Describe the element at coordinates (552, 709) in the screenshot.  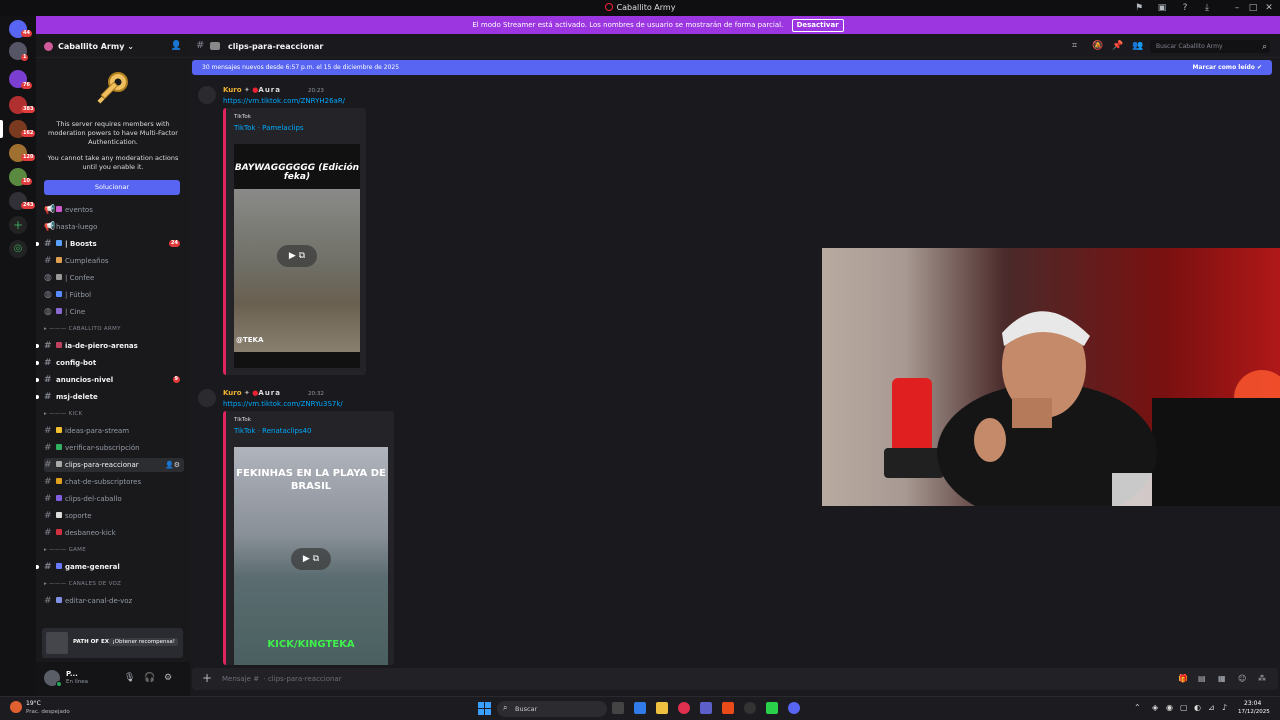
I see `taskbar-search: Buscar` at that location.